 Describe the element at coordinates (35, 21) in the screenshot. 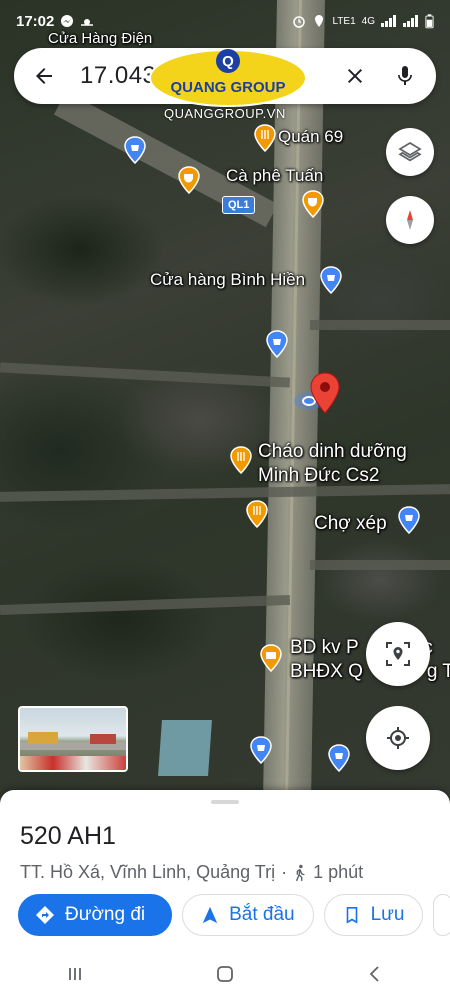

I see `status-time: 17:02` at that location.